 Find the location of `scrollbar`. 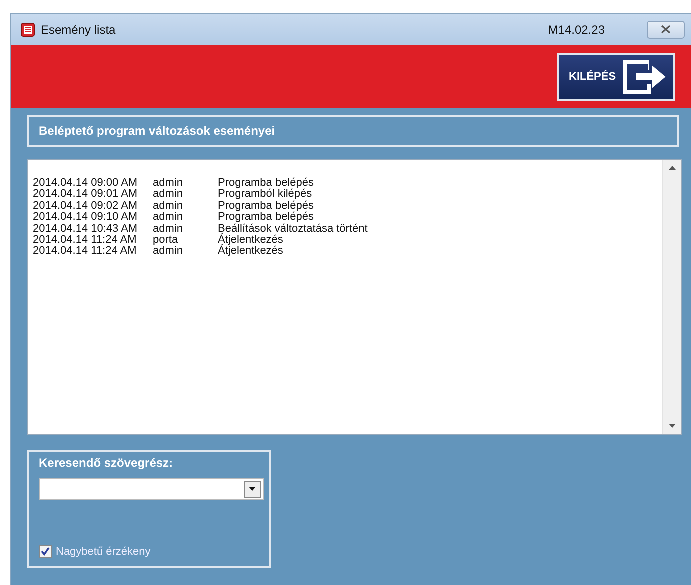

scrollbar is located at coordinates (671, 297).